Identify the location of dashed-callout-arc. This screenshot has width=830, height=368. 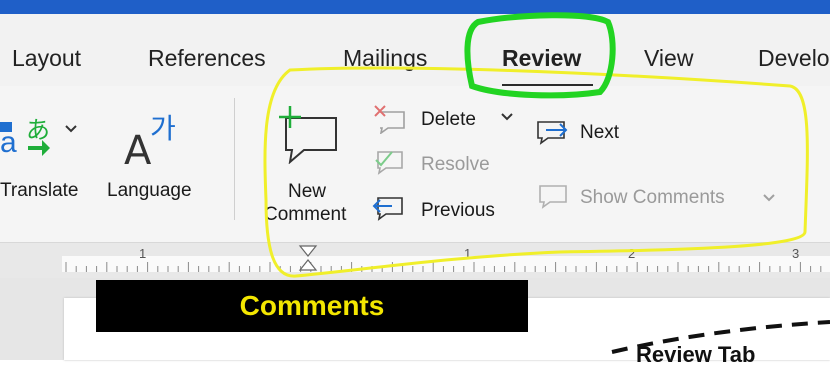
(720, 337).